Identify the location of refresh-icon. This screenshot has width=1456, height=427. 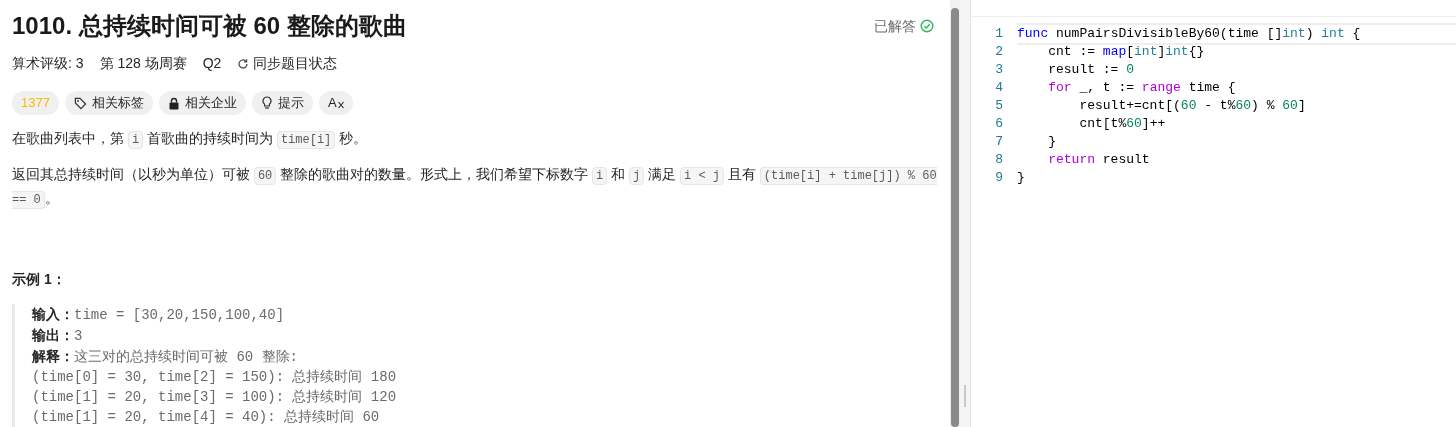
(243, 63).